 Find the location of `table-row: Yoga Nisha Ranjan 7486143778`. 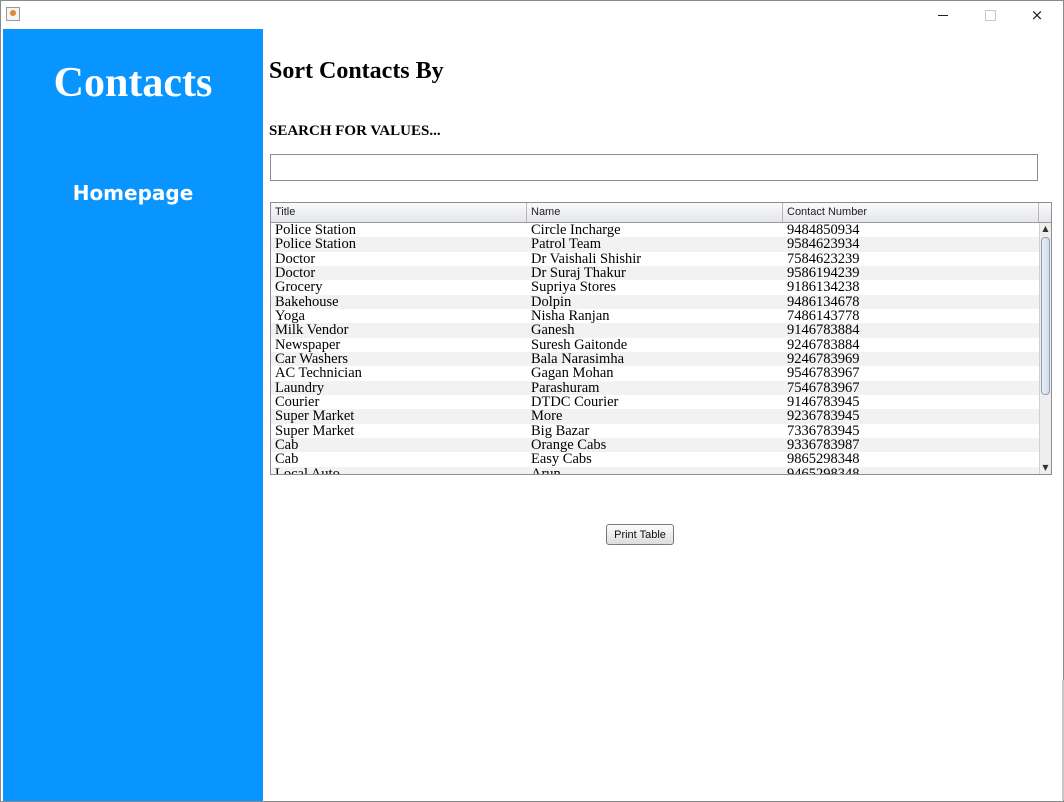

table-row: Yoga Nisha Ranjan 7486143778 is located at coordinates (655, 316).